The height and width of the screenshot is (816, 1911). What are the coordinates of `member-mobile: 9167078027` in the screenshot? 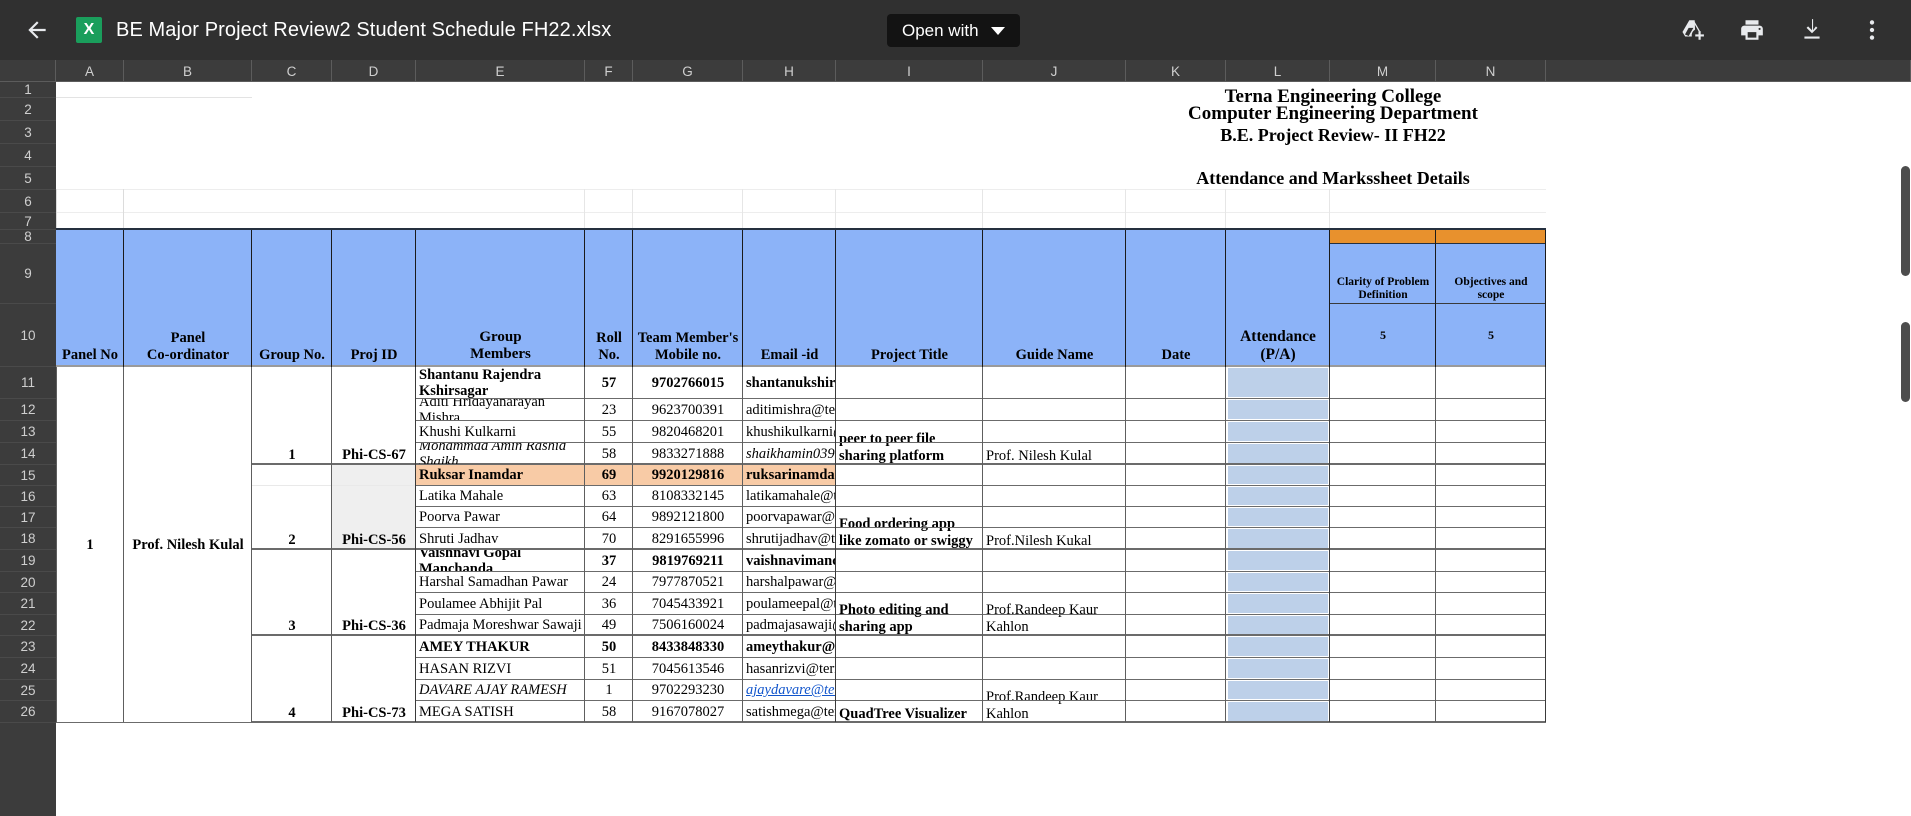 It's located at (688, 712).